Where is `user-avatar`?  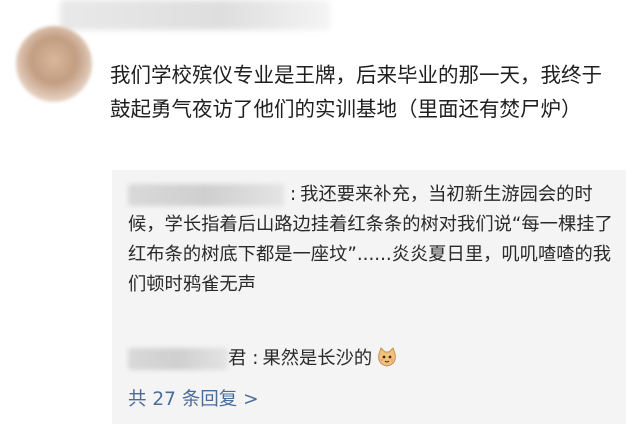 user-avatar is located at coordinates (54, 64).